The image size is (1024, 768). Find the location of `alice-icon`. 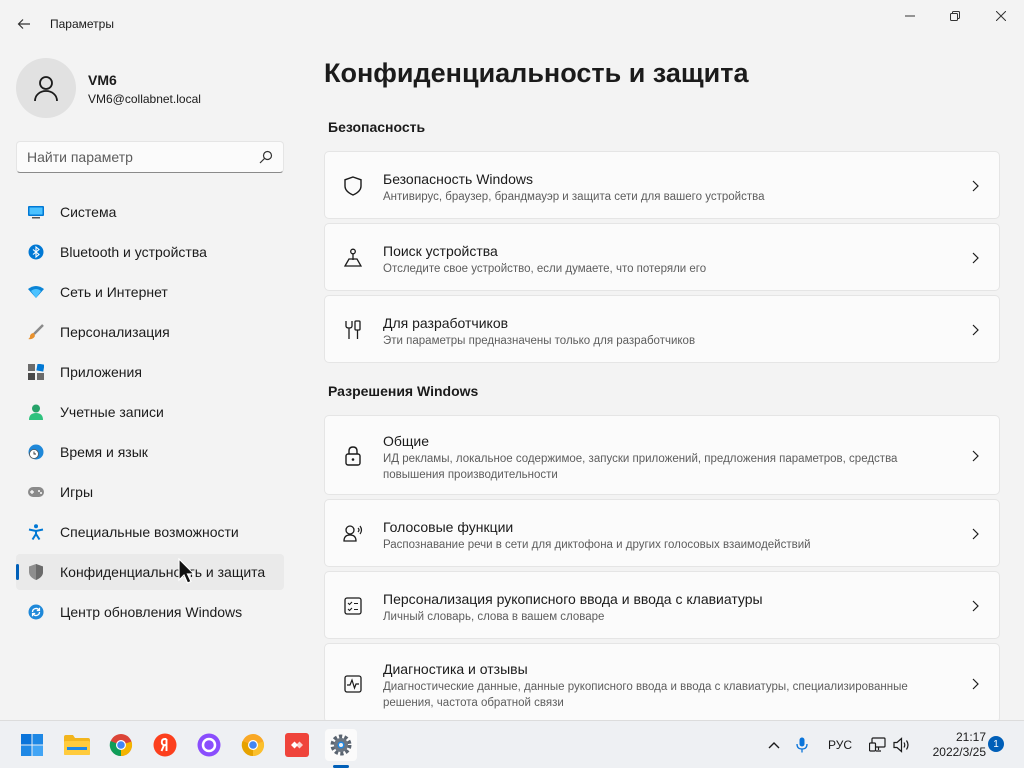

alice-icon is located at coordinates (209, 745).